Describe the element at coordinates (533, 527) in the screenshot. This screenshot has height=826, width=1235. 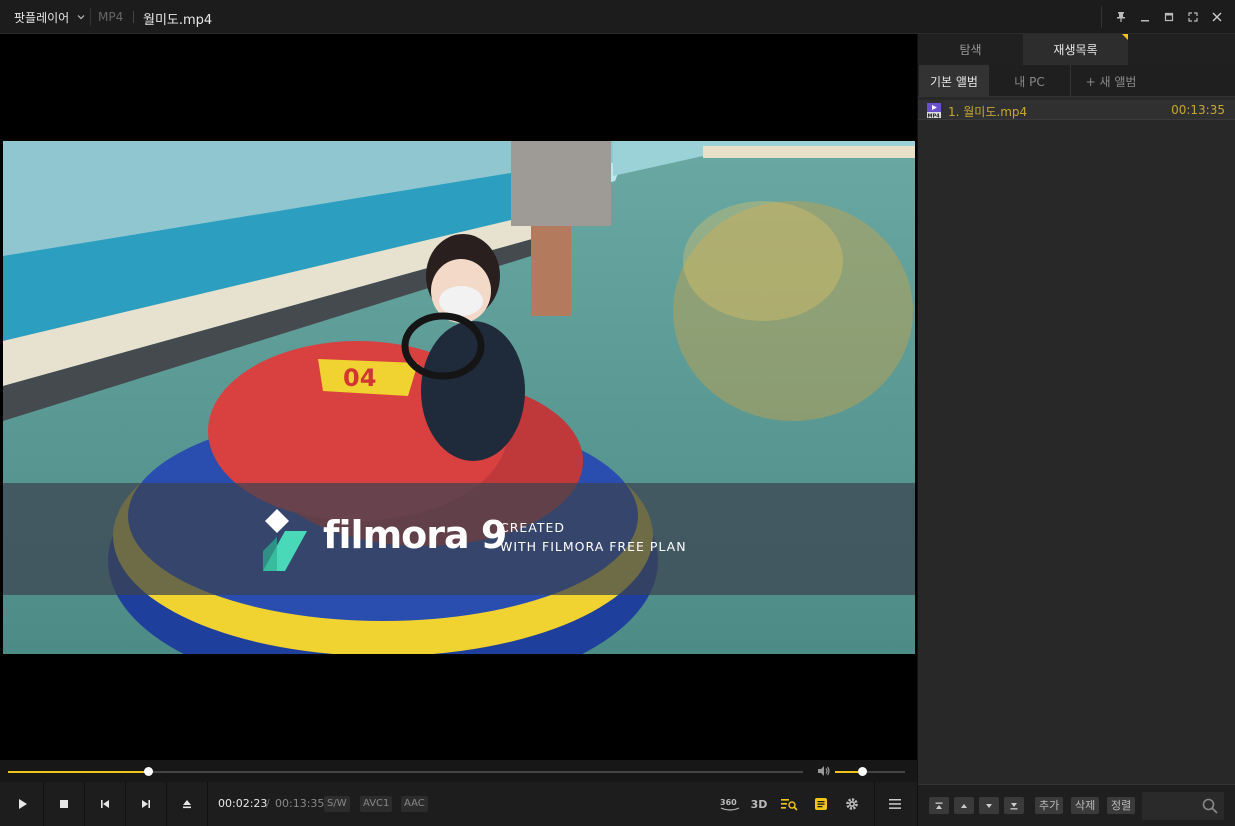
I see `watermark-line1: CREATED` at that location.